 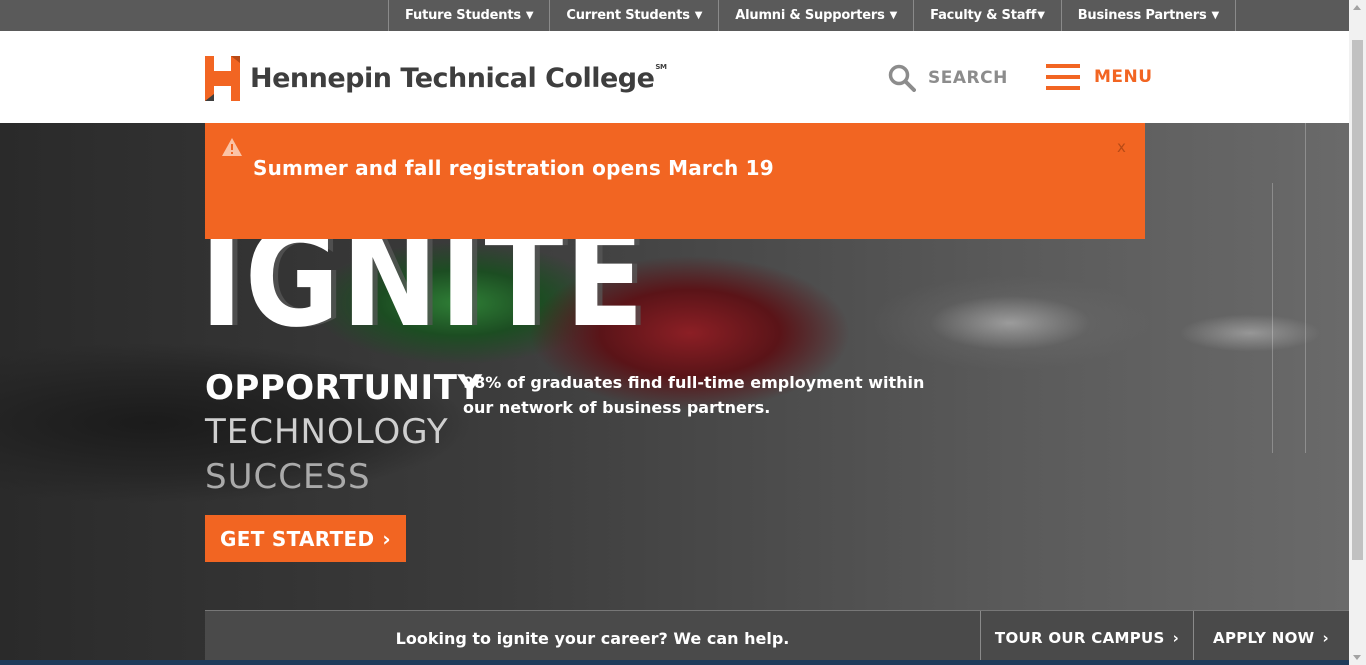 What do you see at coordinates (463, 15) in the screenshot?
I see `nav-label: Future Students` at bounding box center [463, 15].